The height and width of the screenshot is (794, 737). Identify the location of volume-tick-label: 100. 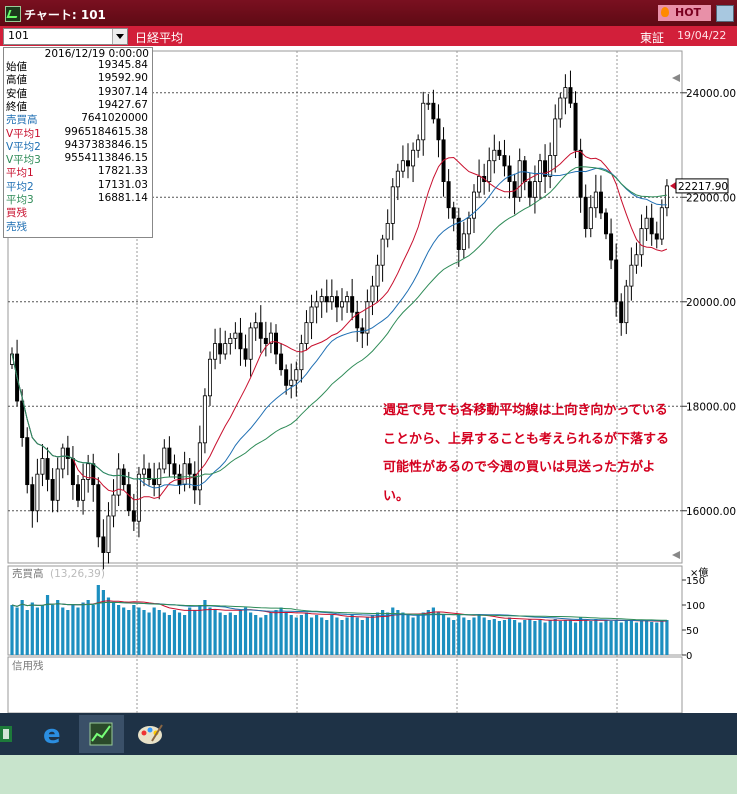
(695, 606).